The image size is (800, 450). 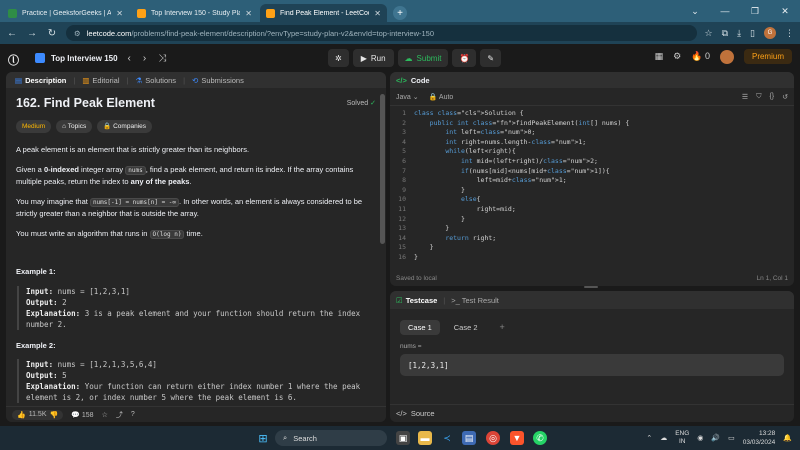 I want to click on submit-button: ☁ Submit, so click(x=423, y=58).